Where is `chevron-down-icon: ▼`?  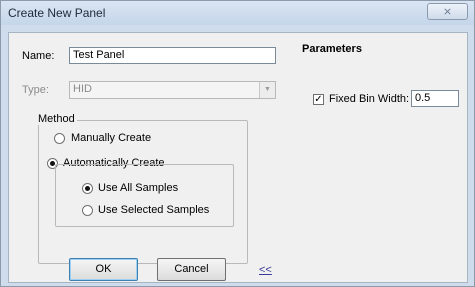
chevron-down-icon: ▼ is located at coordinates (267, 90).